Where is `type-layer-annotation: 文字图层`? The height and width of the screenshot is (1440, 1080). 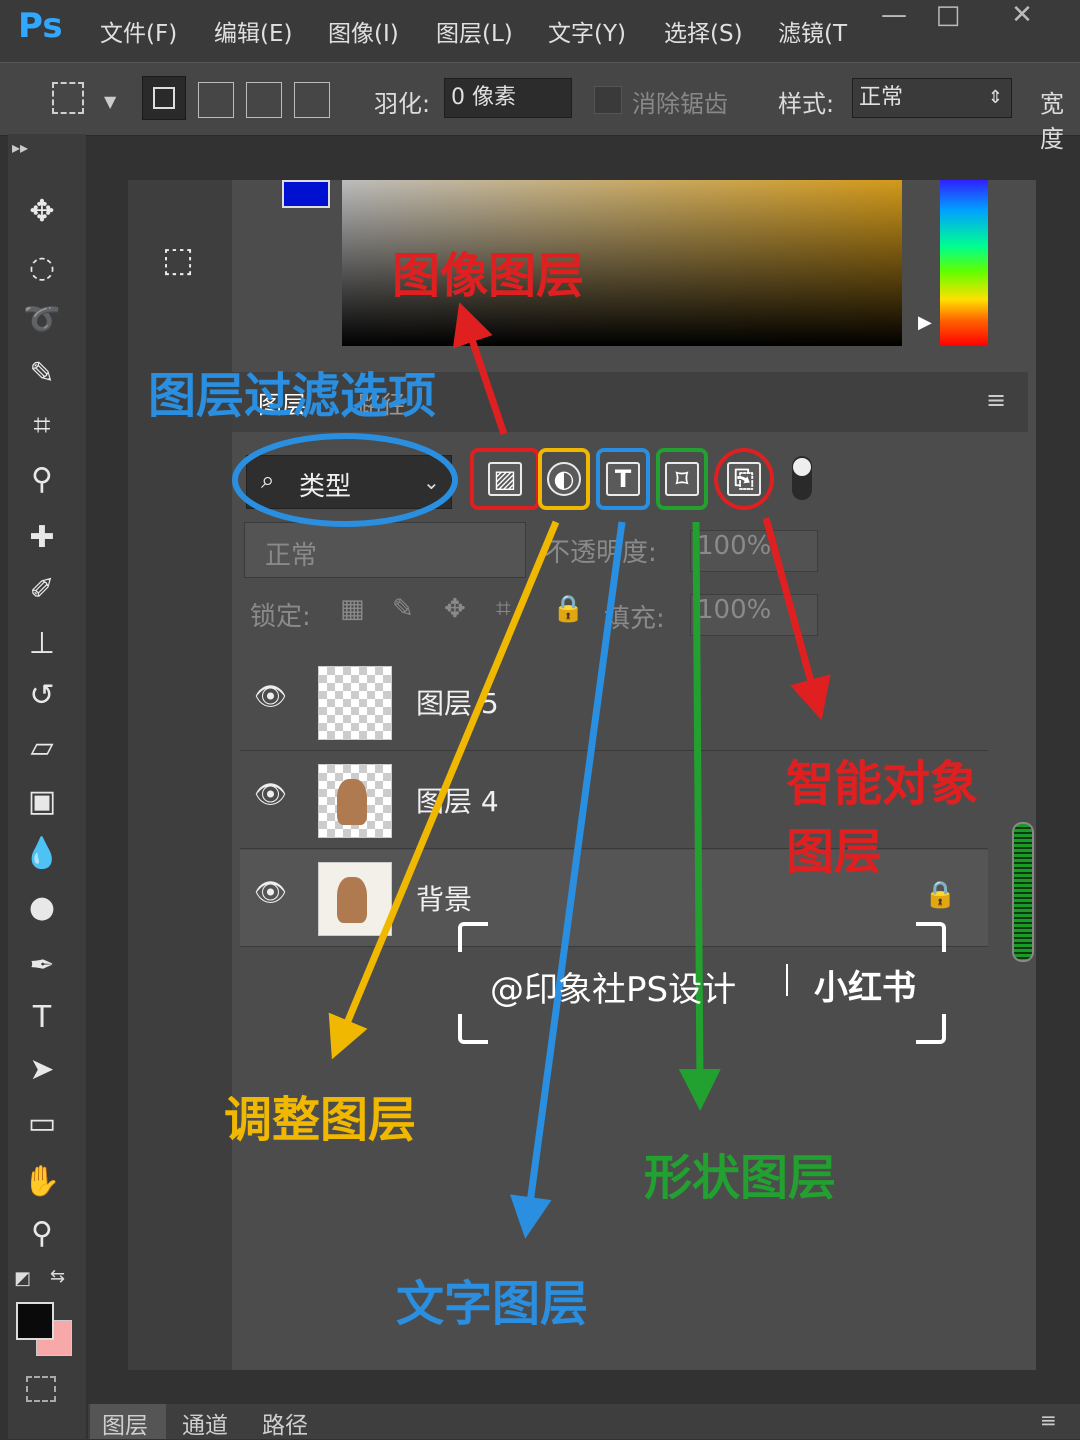
type-layer-annotation: 文字图层 is located at coordinates (492, 1304).